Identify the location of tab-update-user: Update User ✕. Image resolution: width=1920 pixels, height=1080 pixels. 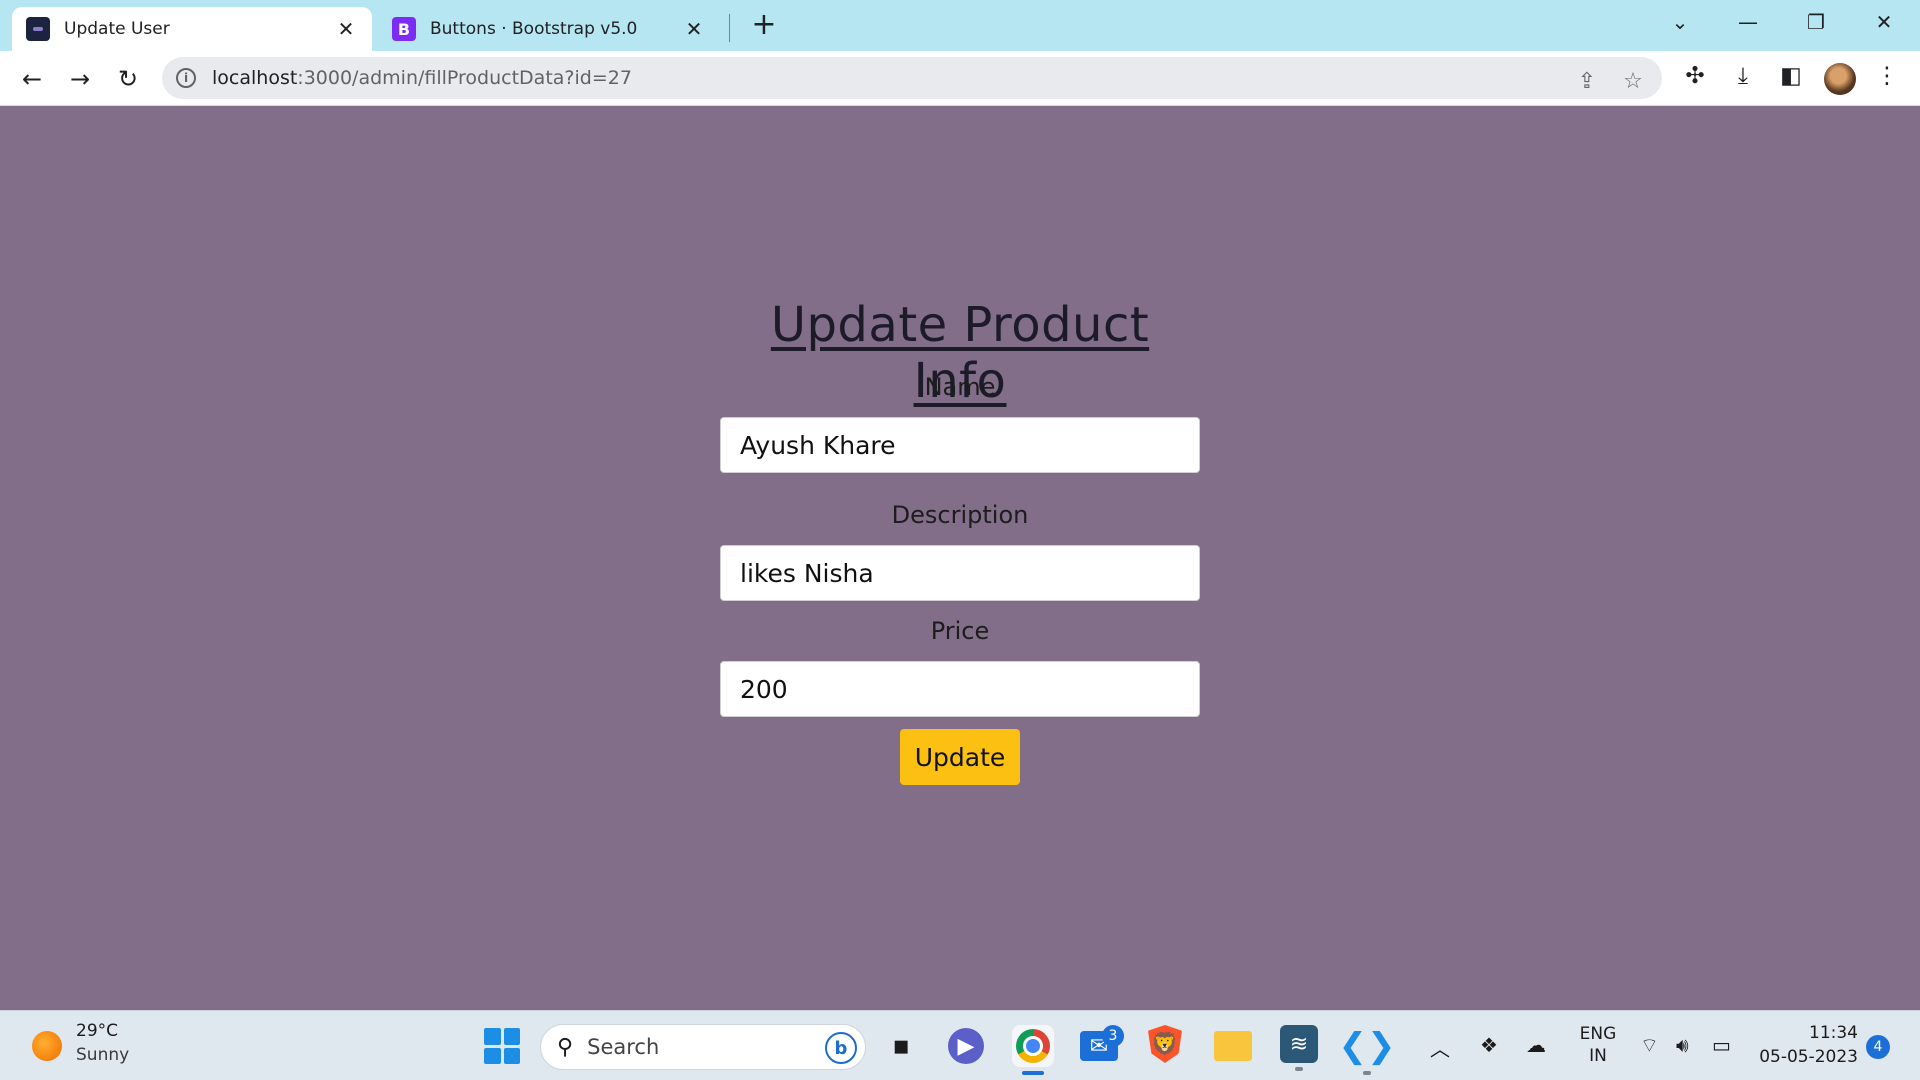
(192, 29).